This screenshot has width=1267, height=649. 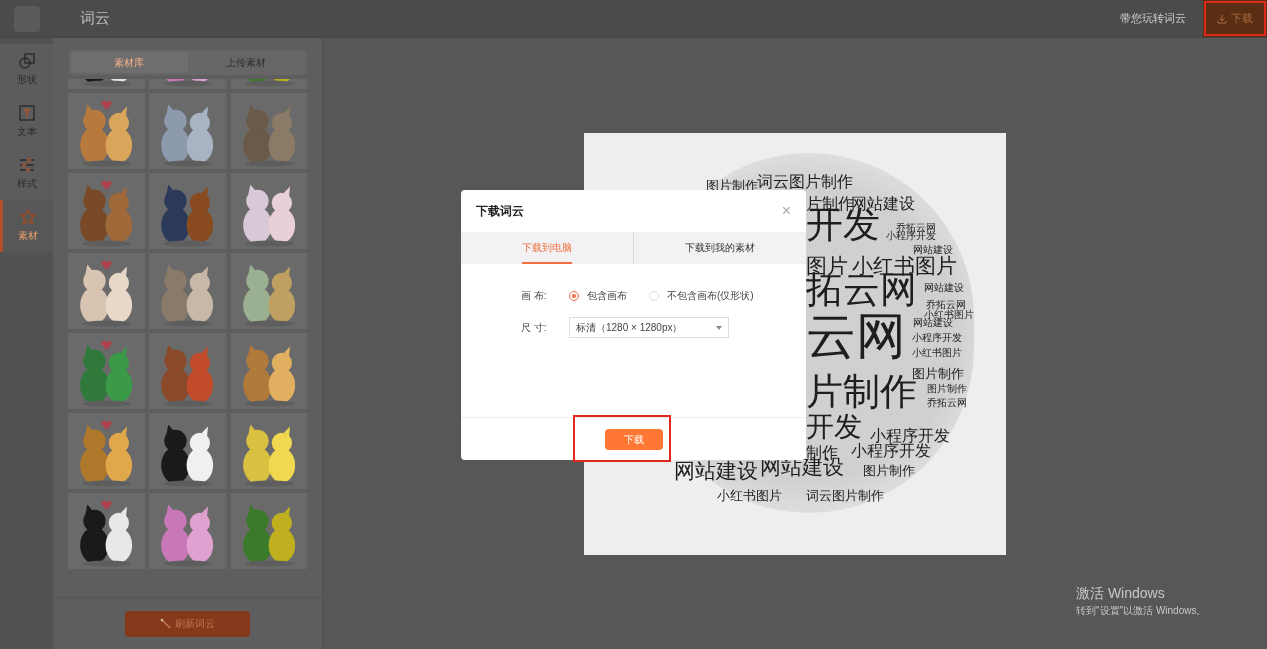 What do you see at coordinates (165, 623) in the screenshot?
I see `wand-icon` at bounding box center [165, 623].